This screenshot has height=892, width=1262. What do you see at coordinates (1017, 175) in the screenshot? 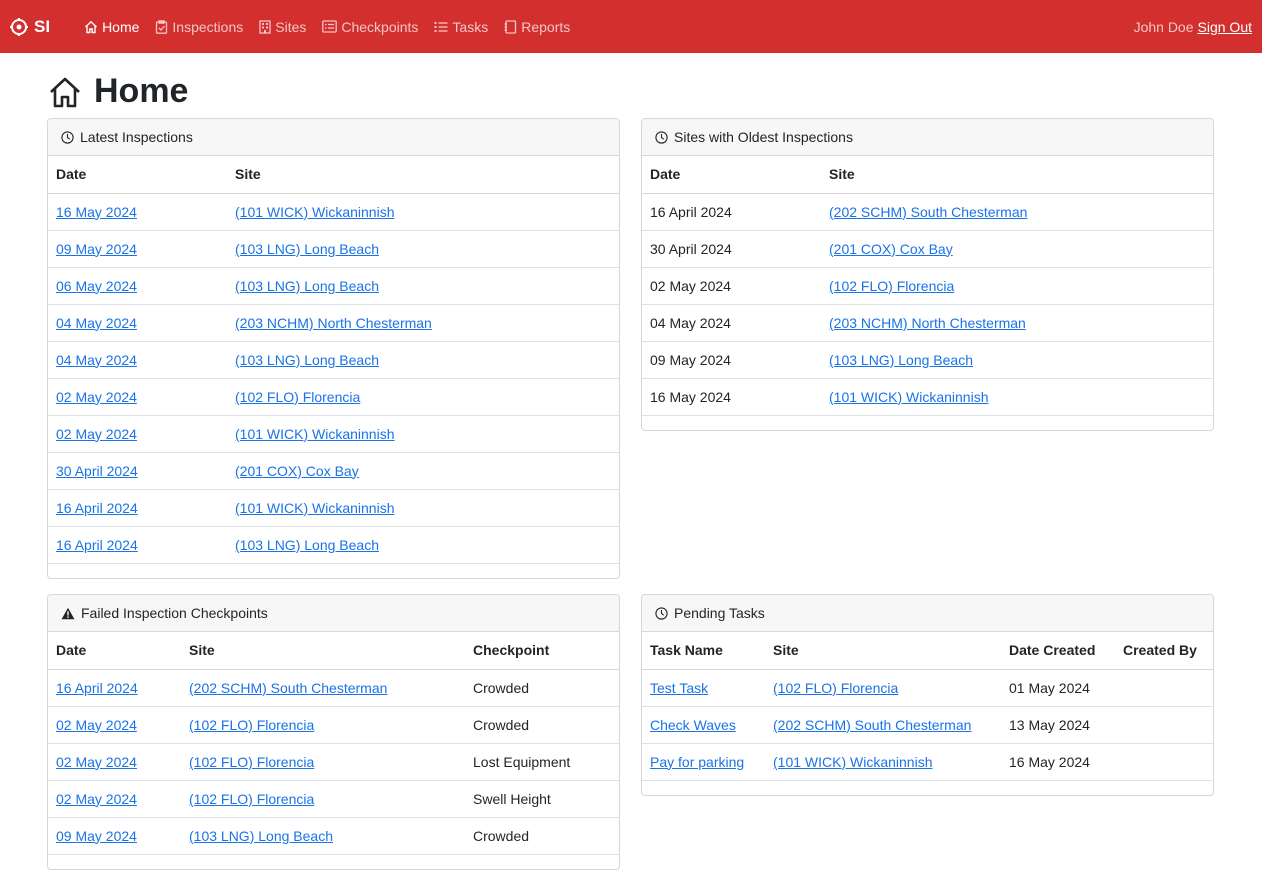
I see `column-header: Site` at bounding box center [1017, 175].